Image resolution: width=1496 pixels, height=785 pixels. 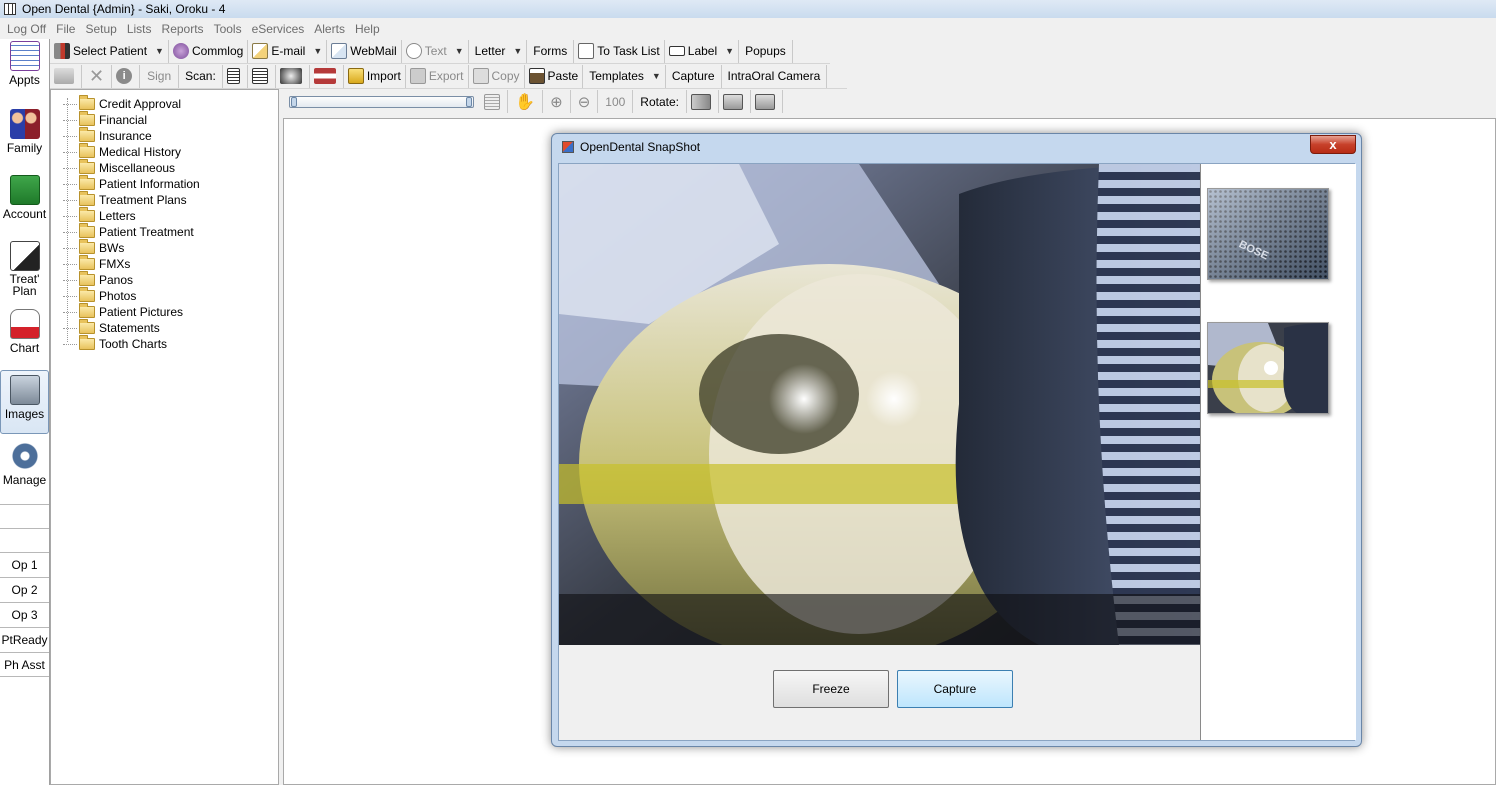 I want to click on rotate-right-button, so click(x=767, y=101).